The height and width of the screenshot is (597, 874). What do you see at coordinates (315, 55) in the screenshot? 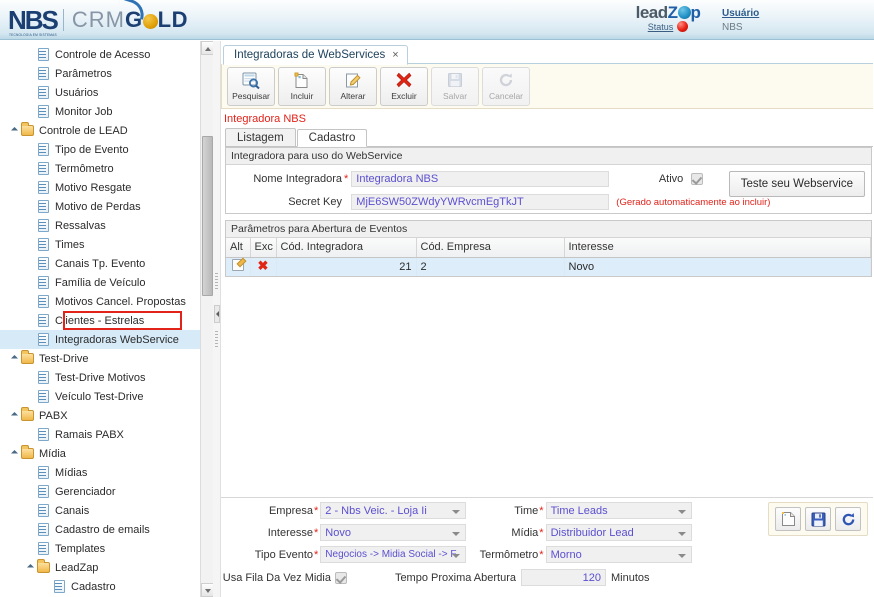
I see `tab-integradoras-de-webservices: Integradoras de WebServices ×` at bounding box center [315, 55].